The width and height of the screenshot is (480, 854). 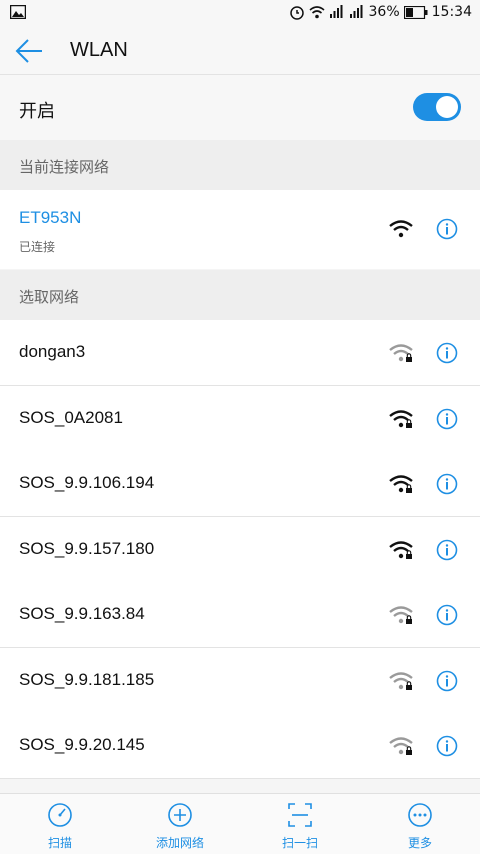 What do you see at coordinates (18, 12) in the screenshot?
I see `image-notification-icon` at bounding box center [18, 12].